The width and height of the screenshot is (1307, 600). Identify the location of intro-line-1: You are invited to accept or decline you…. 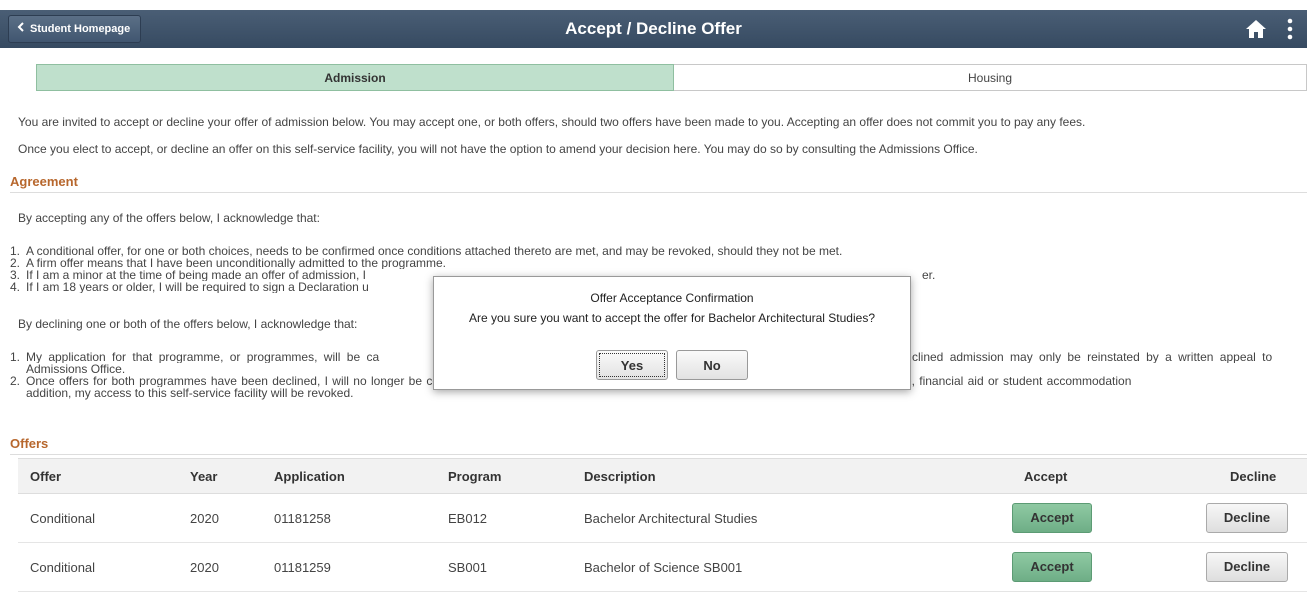
(552, 122).